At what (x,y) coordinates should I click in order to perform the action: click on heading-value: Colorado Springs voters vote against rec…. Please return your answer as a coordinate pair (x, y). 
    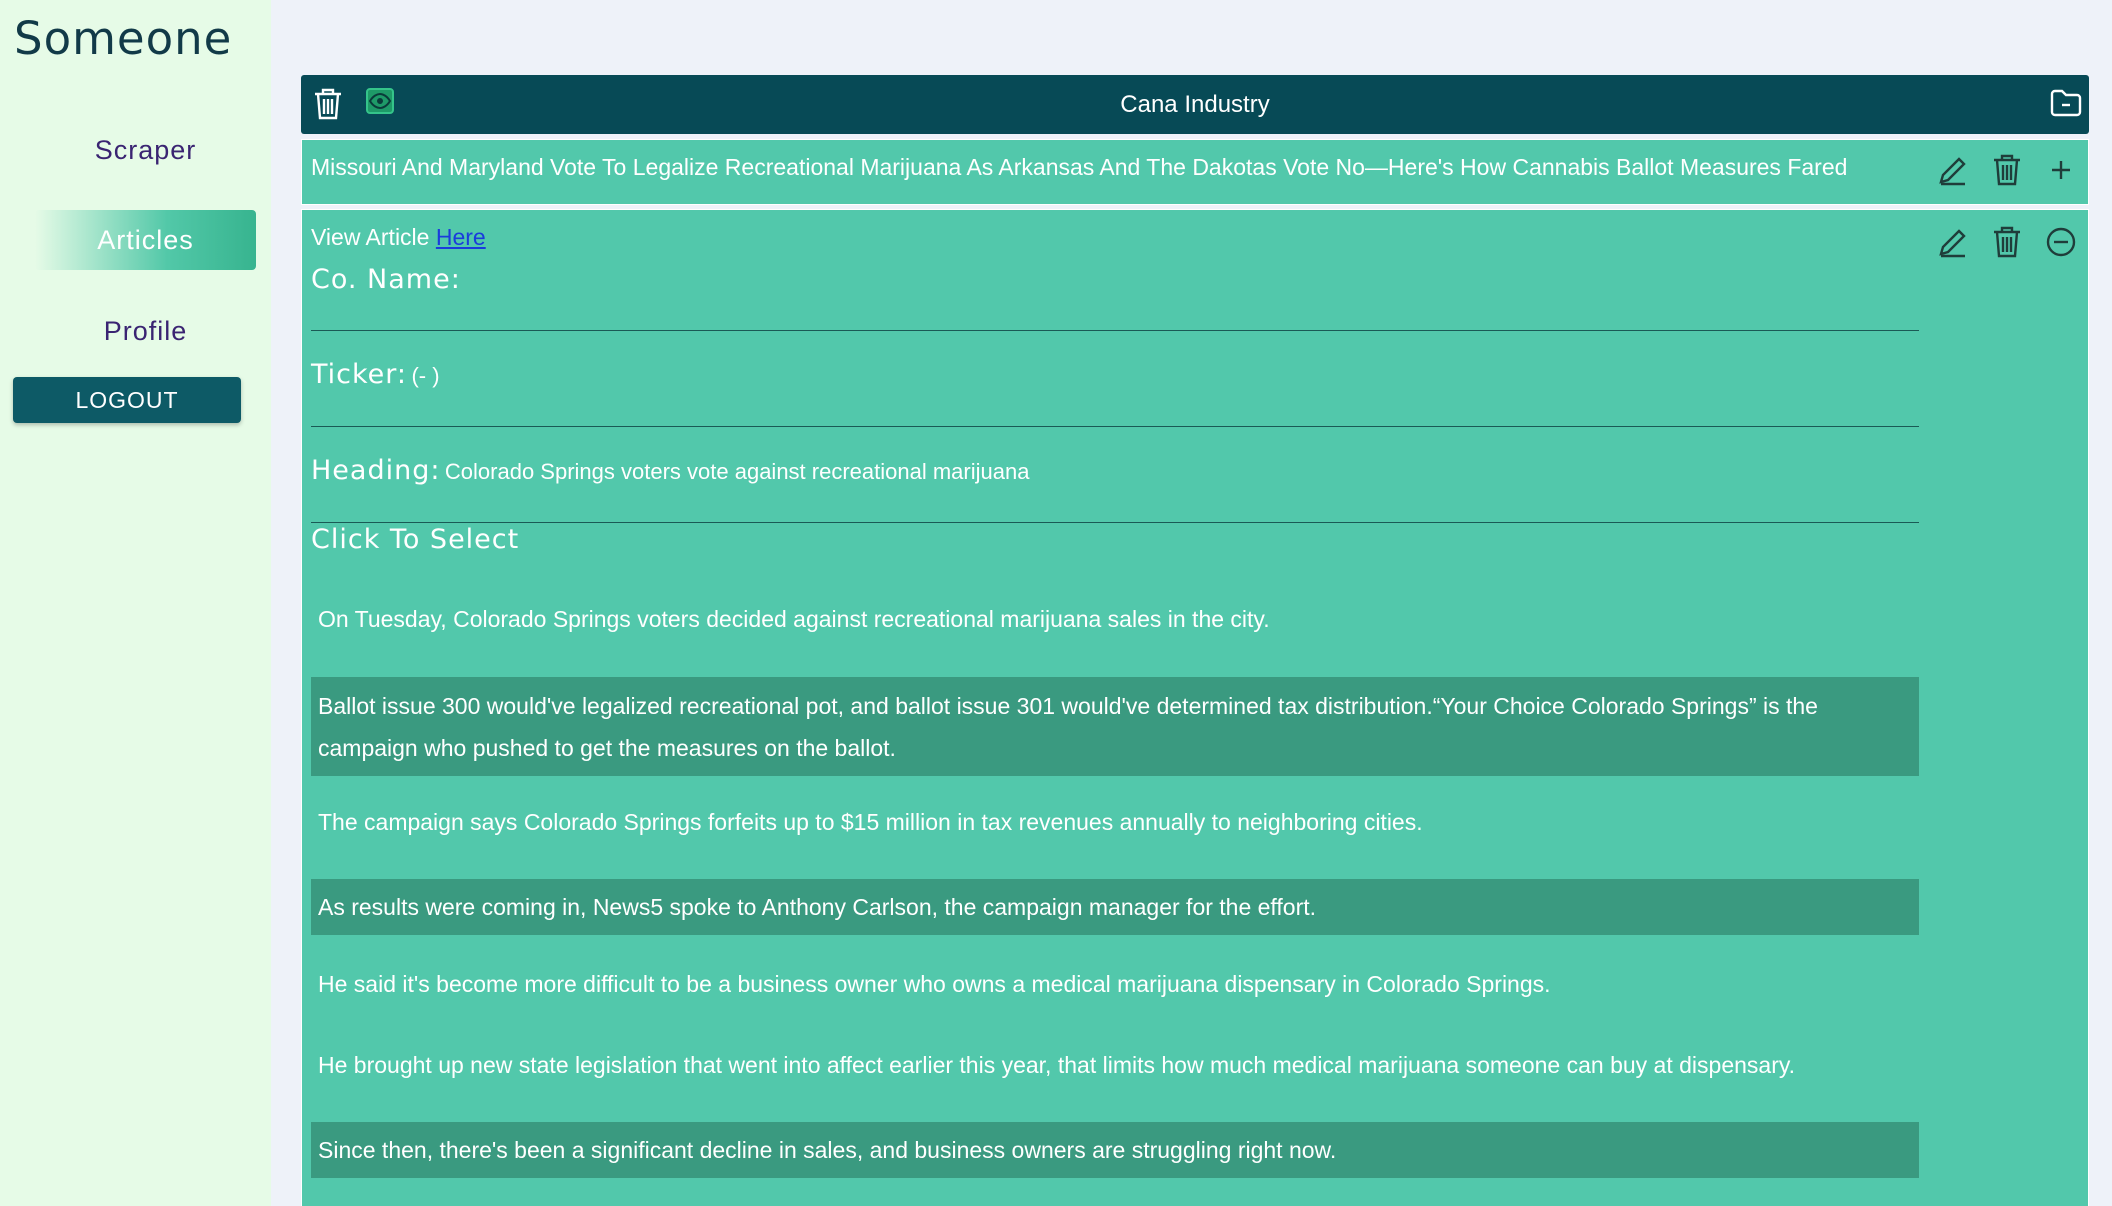
    Looking at the image, I should click on (737, 471).